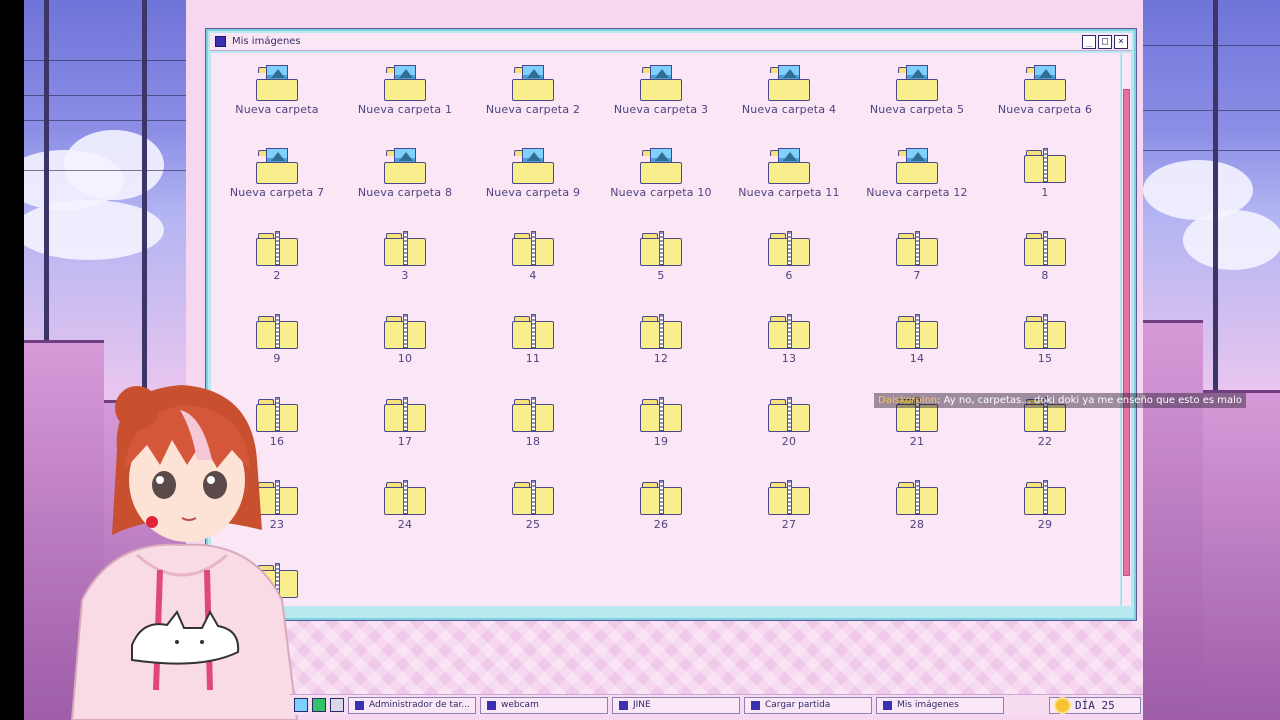 The image size is (1280, 720). I want to click on folder-item: Nueva carpeta 3, so click(661, 100).